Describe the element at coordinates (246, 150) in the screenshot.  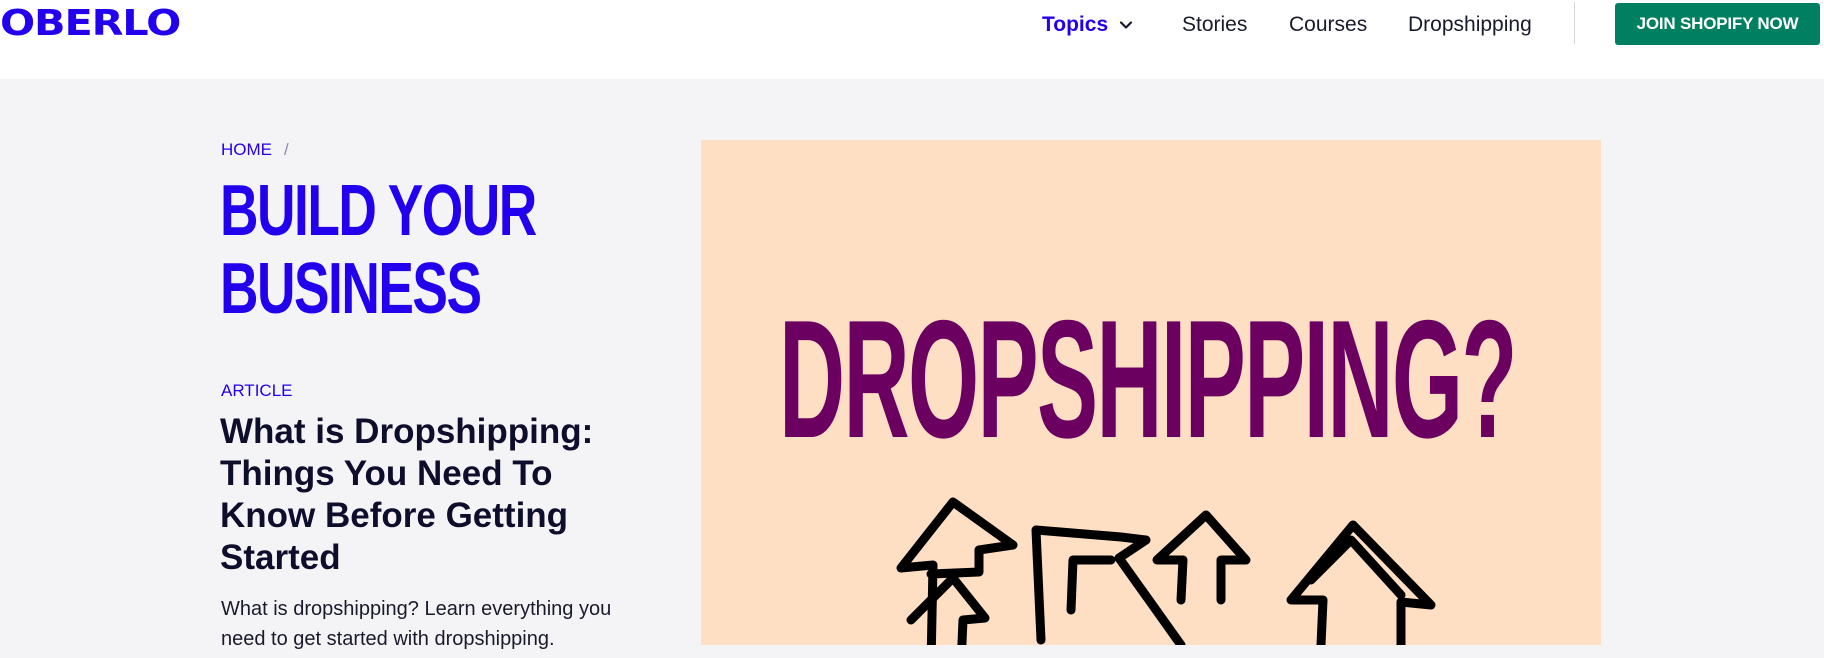
I see `breadcrumb-home: HOME` at that location.